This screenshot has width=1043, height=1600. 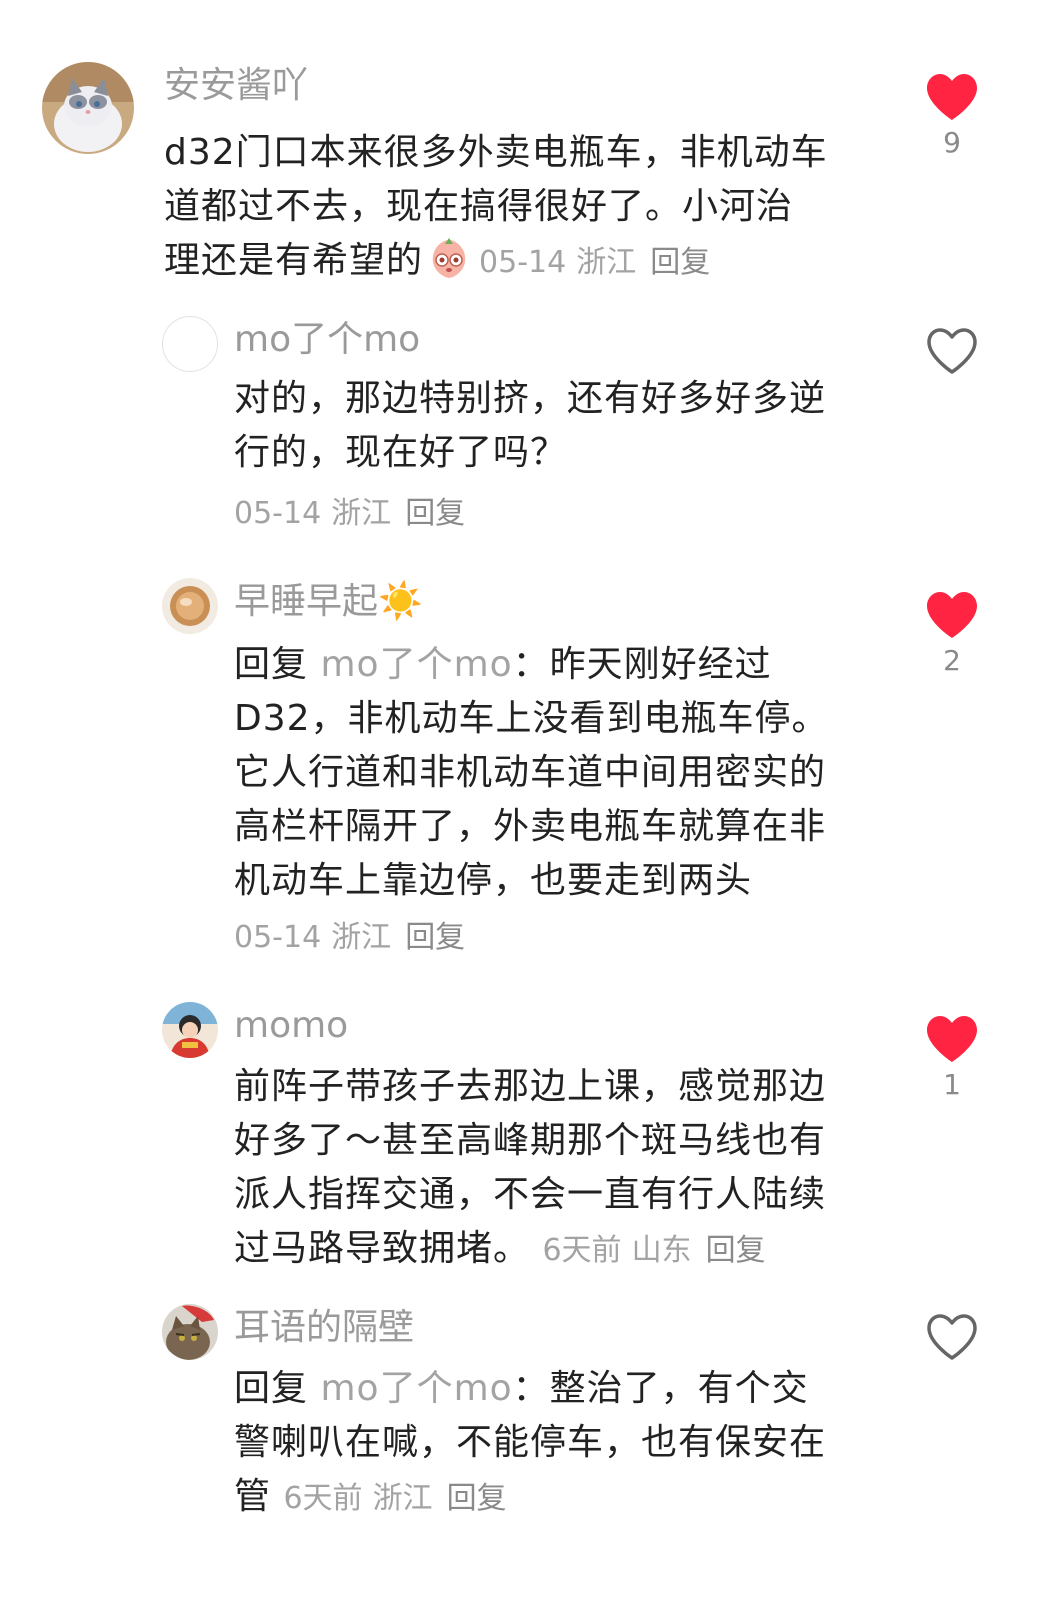 What do you see at coordinates (530, 1442) in the screenshot?
I see `comment-line: 警喇叭在喊，不能停车，也有保安在` at bounding box center [530, 1442].